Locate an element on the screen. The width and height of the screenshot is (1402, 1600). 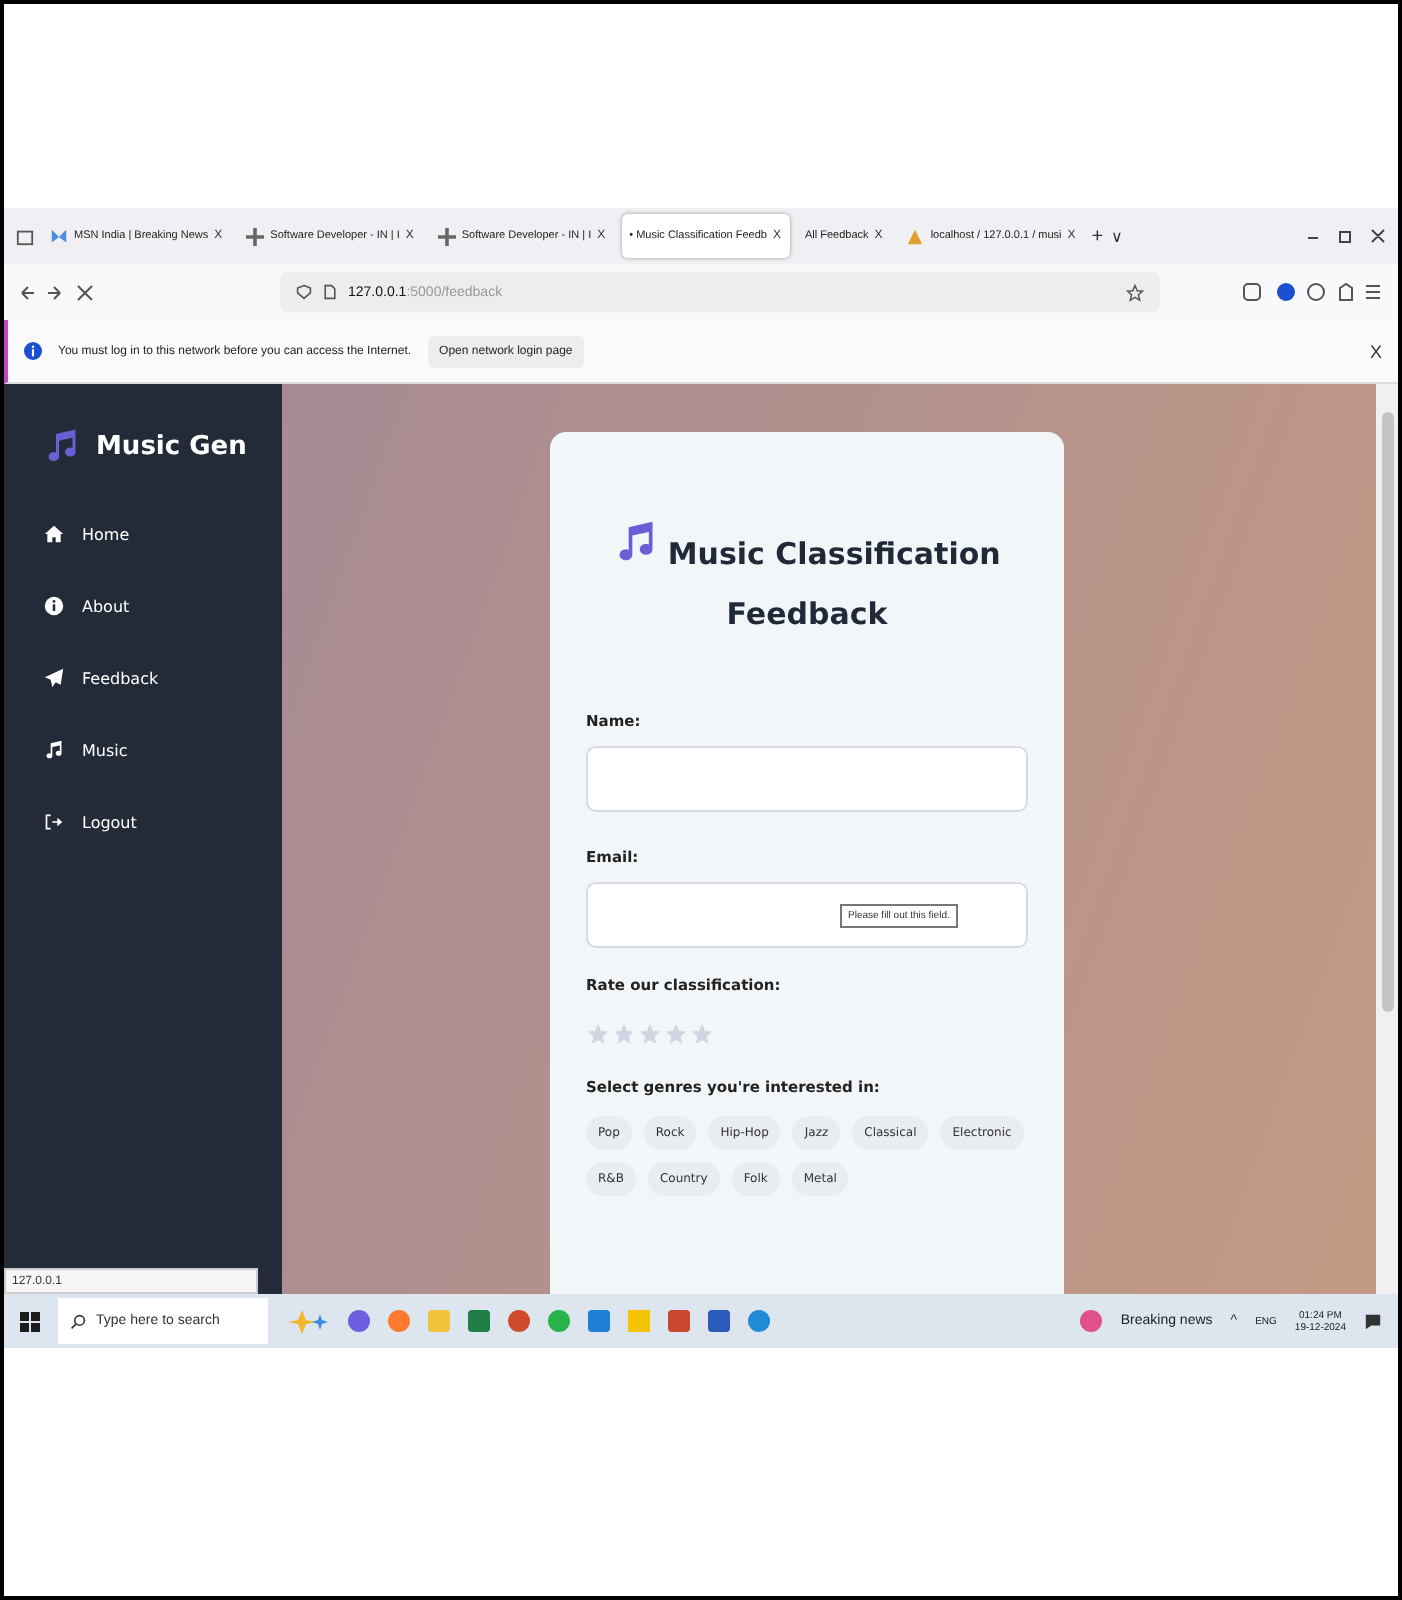
star-outline-icon is located at coordinates (1135, 292).